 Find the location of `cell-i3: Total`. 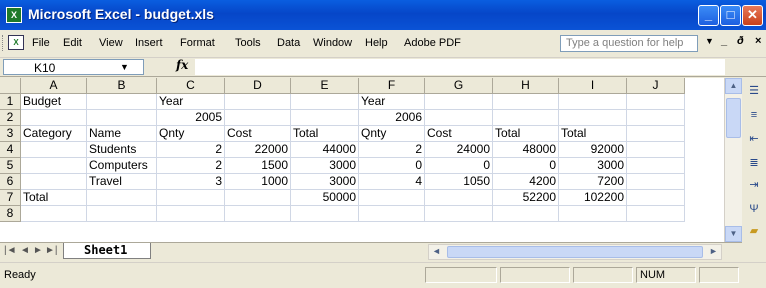

cell-i3: Total is located at coordinates (593, 134).